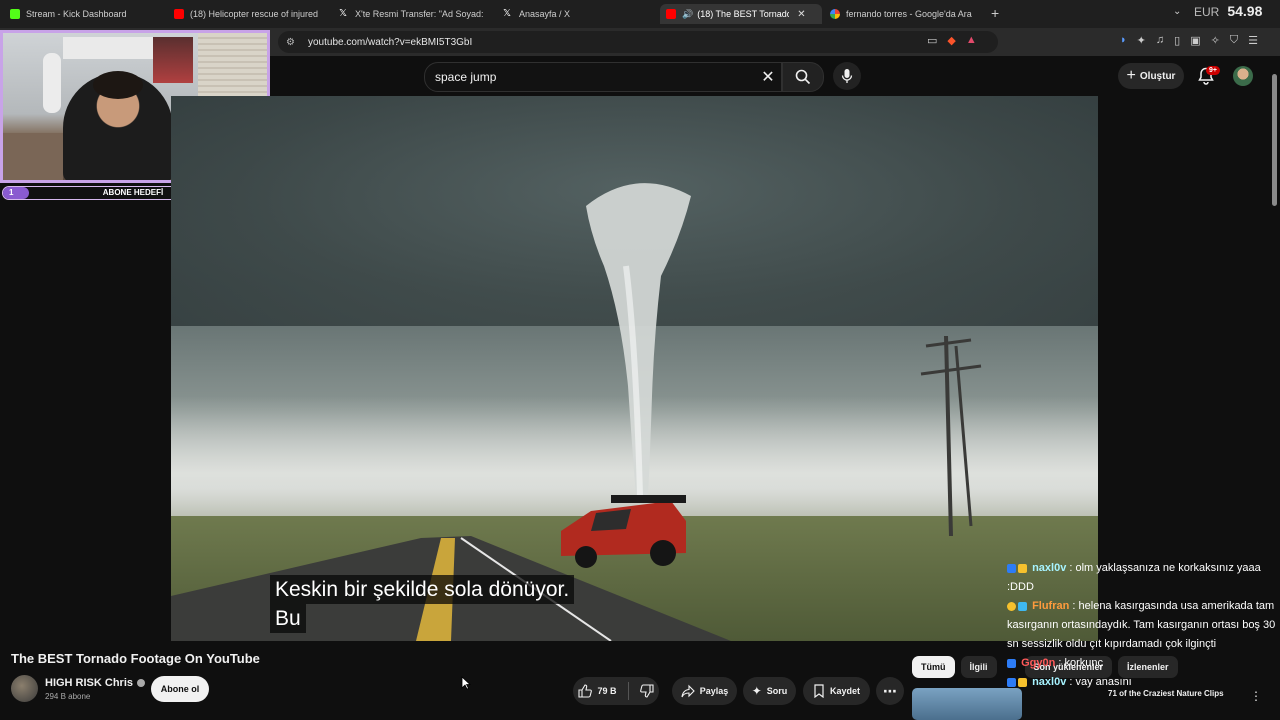 Image resolution: width=1280 pixels, height=720 pixels. I want to click on search-box: space jump ✕, so click(603, 77).